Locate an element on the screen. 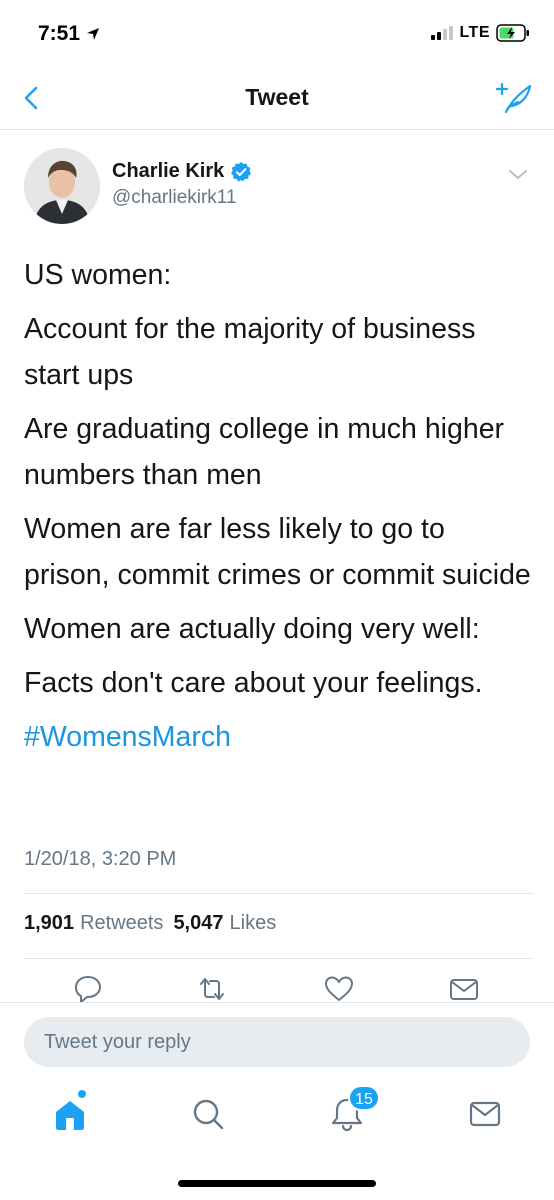 The width and height of the screenshot is (554, 1200). author-name: Charlie Kirk is located at coordinates (182, 171).